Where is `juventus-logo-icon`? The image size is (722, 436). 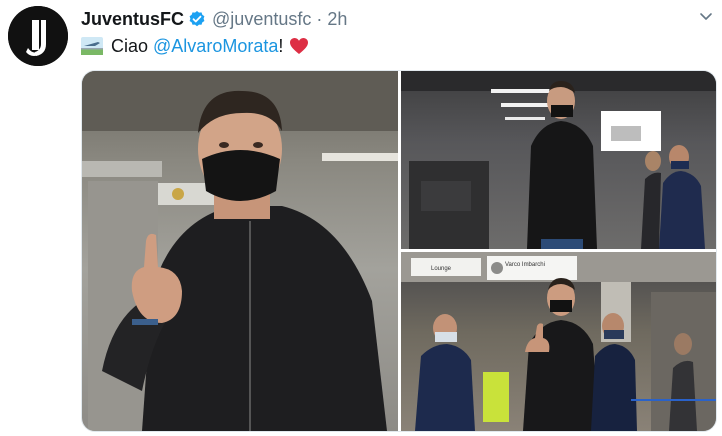 juventus-logo-icon is located at coordinates (38, 36).